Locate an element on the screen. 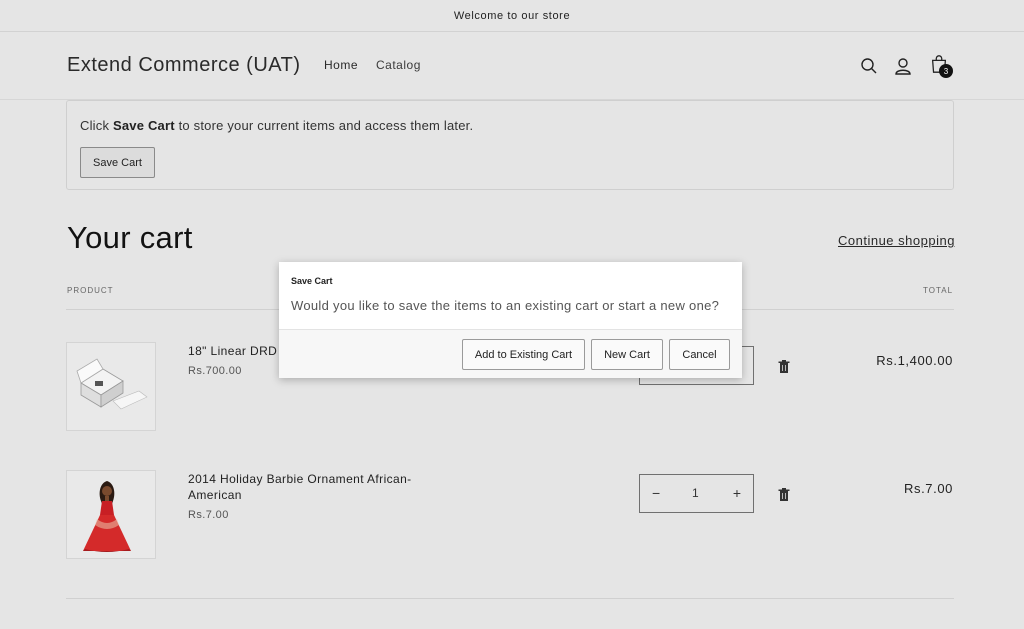 The height and width of the screenshot is (629, 1024). item-name: 18" Linear DRD is located at coordinates (232, 351).